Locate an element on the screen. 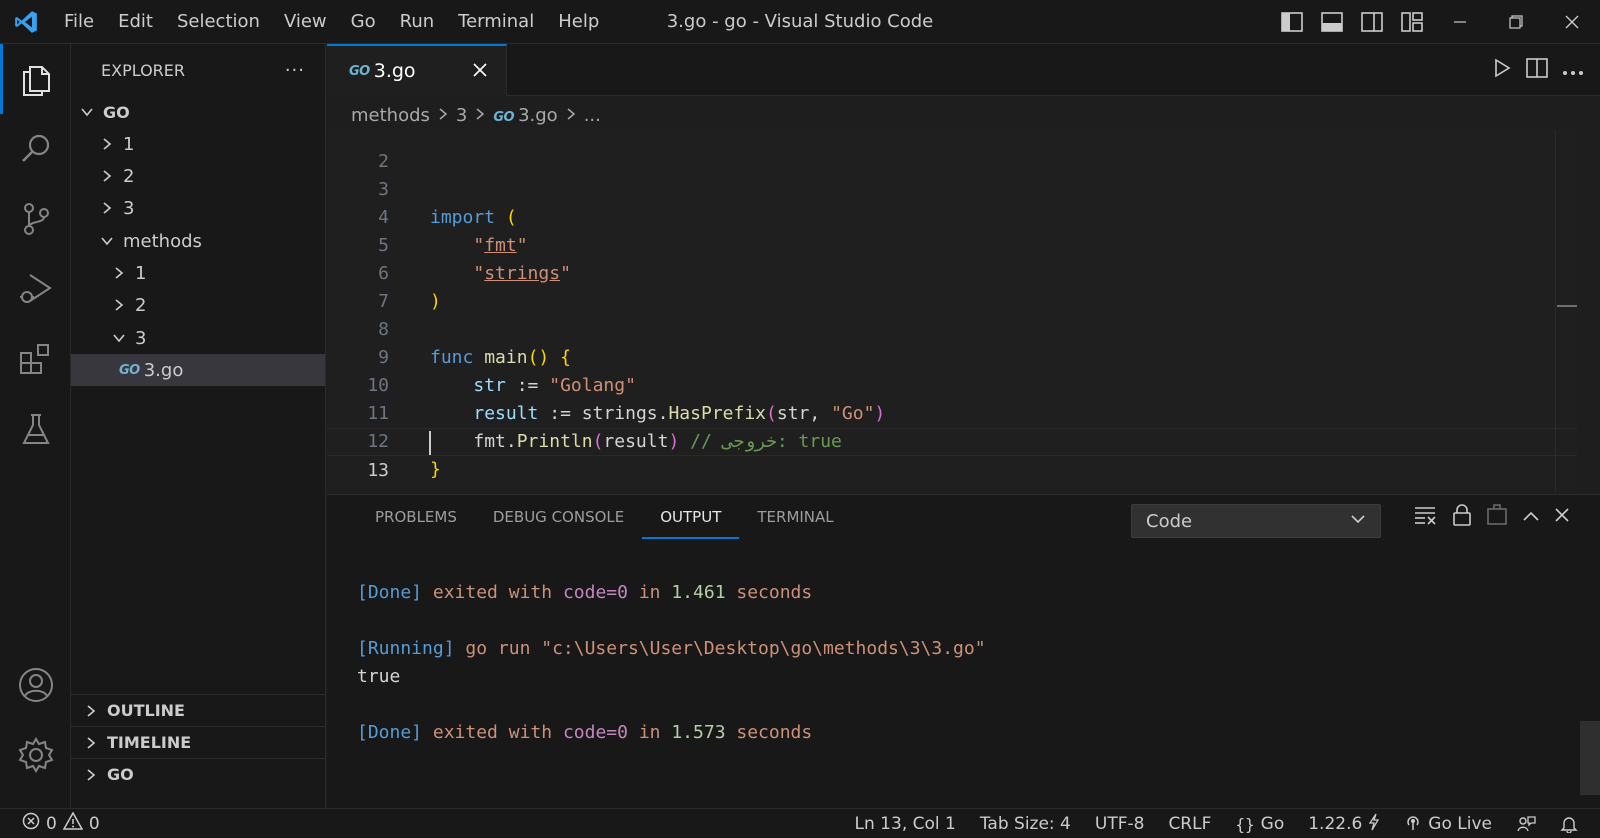  source-control-icon is located at coordinates (35, 219).